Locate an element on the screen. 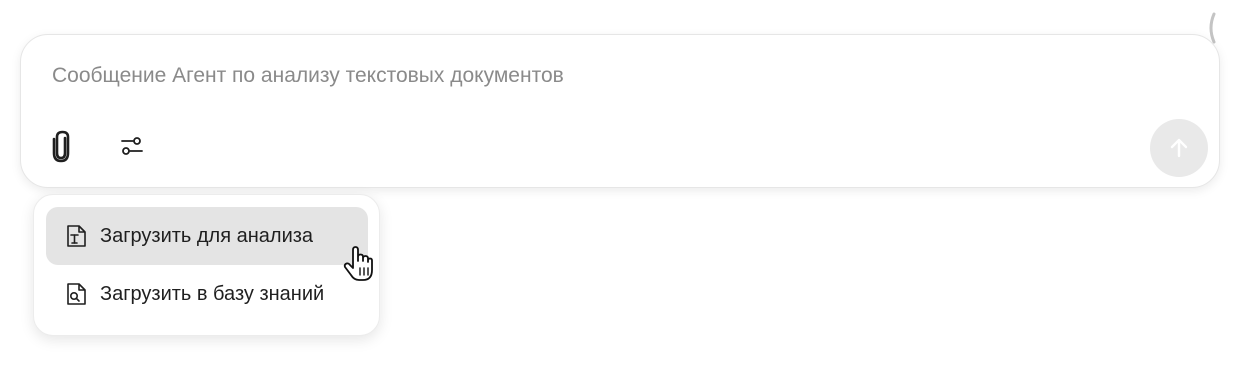  paperclip-icon is located at coordinates (61, 146).